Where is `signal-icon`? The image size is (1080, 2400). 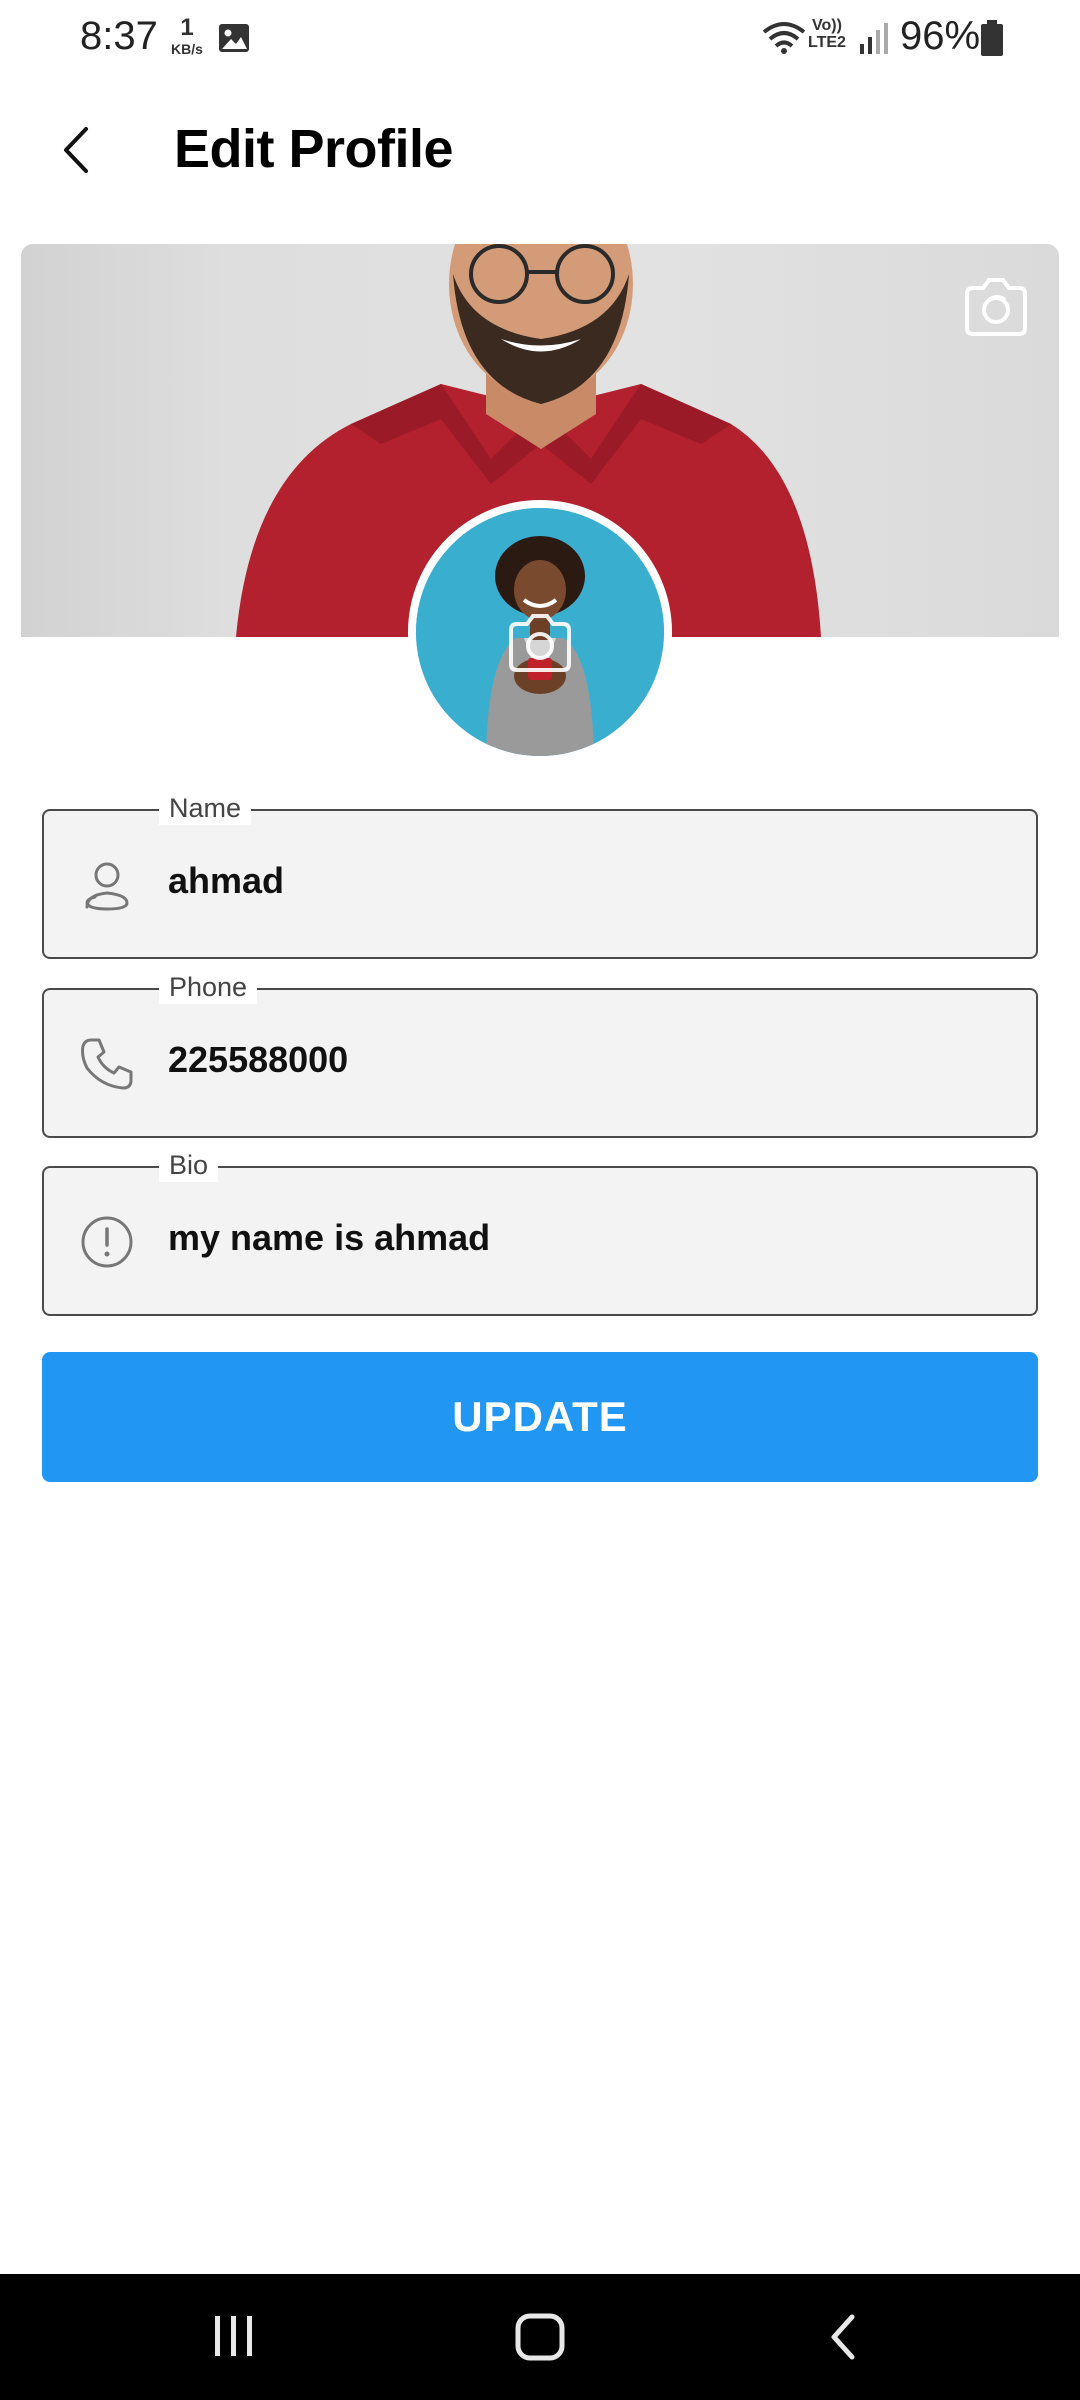 signal-icon is located at coordinates (874, 38).